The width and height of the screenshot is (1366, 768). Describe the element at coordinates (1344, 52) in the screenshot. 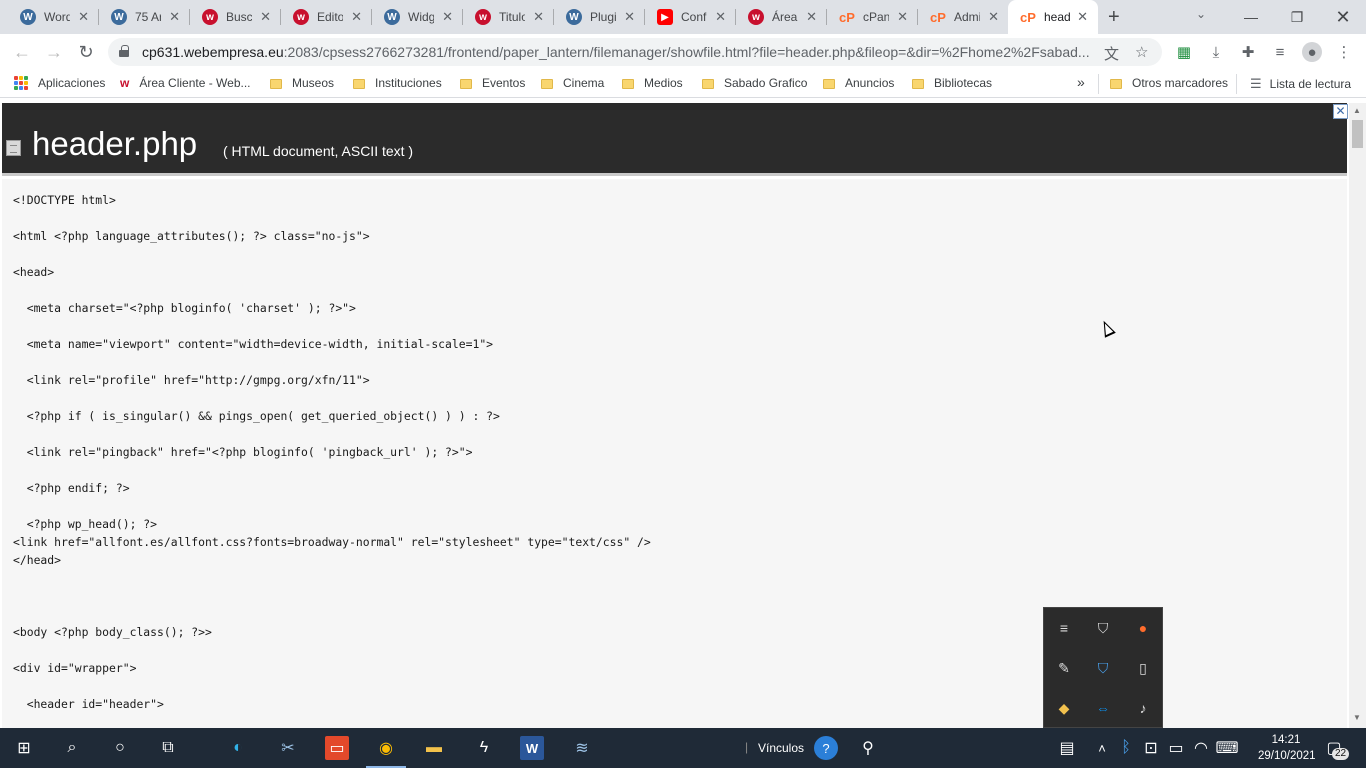

I see `menu-kebab-icon: ⋮` at that location.